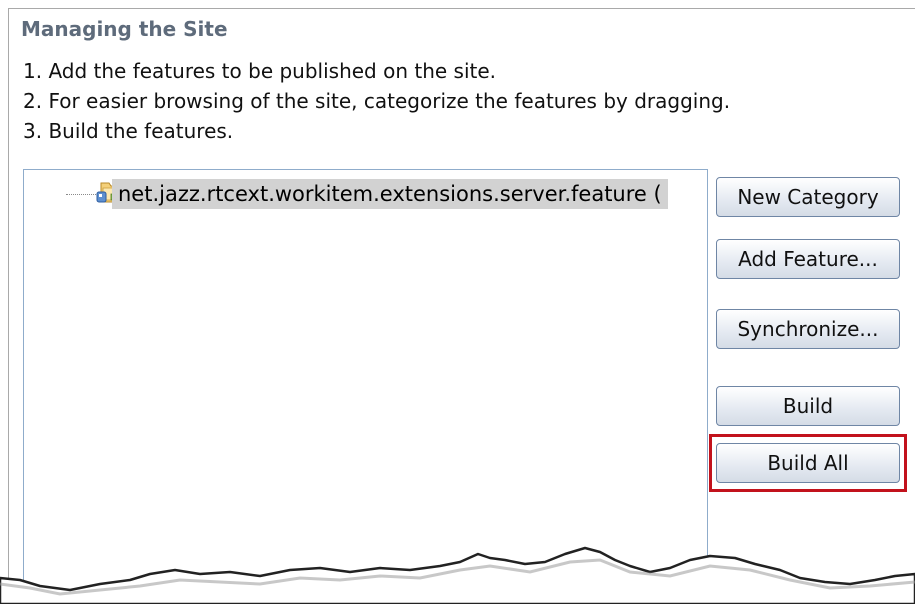  What do you see at coordinates (808, 406) in the screenshot?
I see `build-button: Build` at bounding box center [808, 406].